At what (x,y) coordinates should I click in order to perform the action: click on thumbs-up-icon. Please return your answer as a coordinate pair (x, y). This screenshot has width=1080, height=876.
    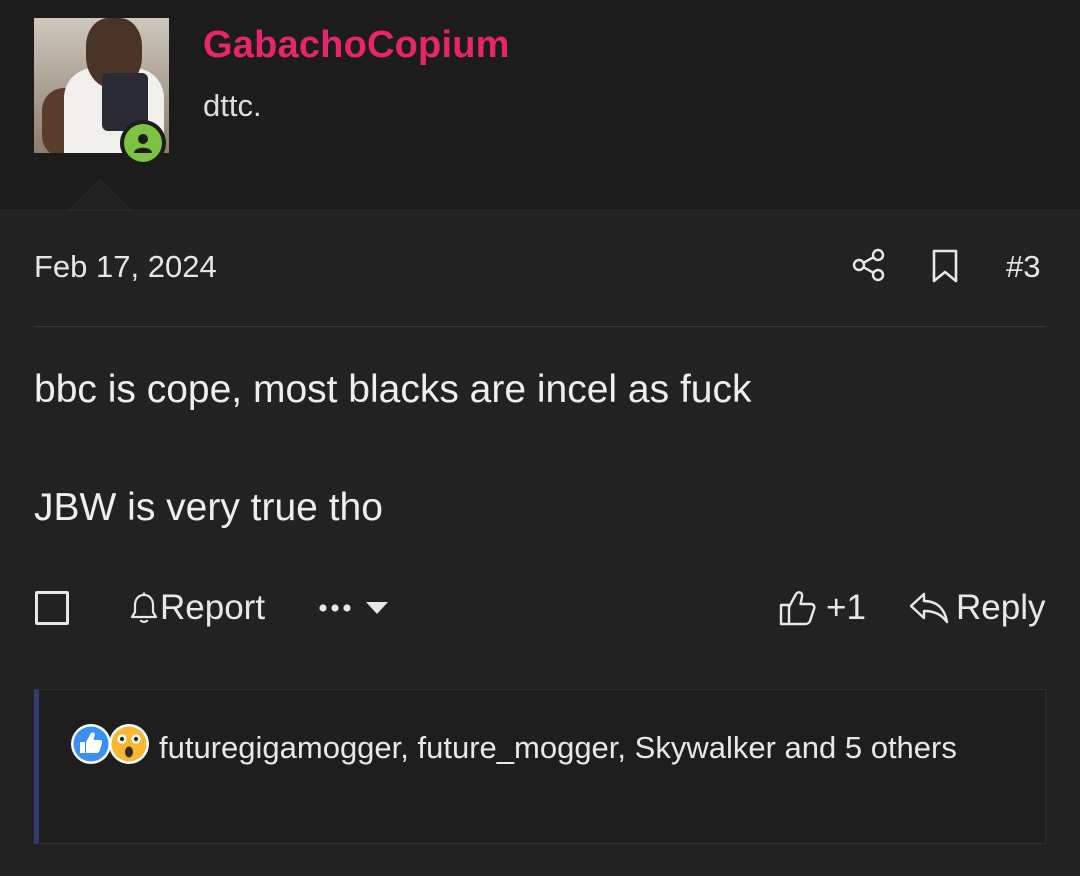
    Looking at the image, I should click on (797, 608).